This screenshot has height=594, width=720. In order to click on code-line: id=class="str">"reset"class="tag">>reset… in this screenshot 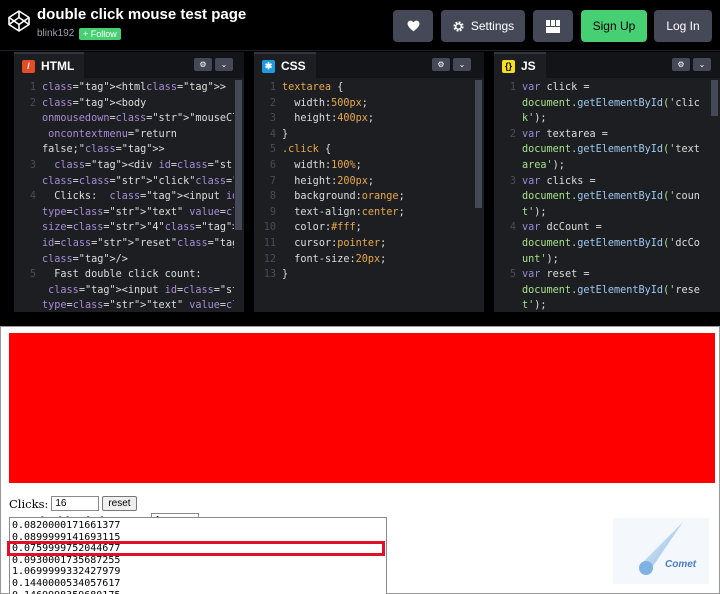, I will do `click(124, 244)`.